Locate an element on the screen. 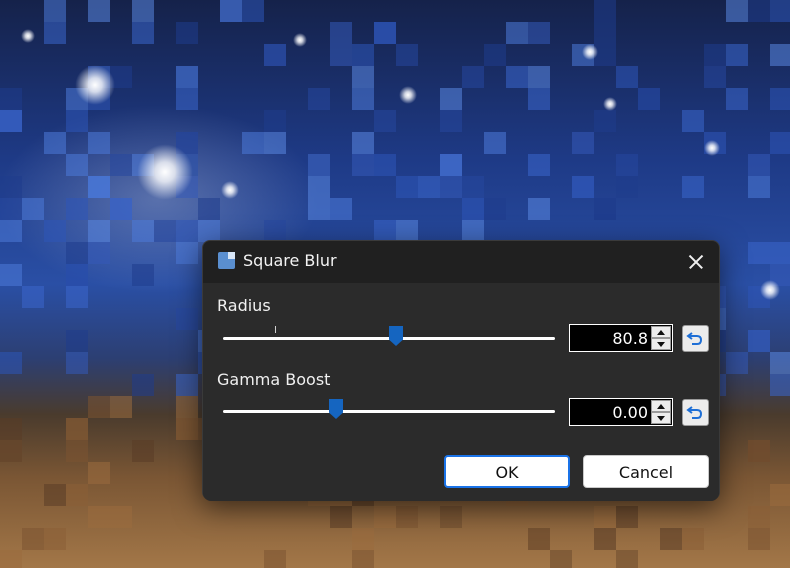 The image size is (790, 568). gamma-boost-label: Gamma Boost is located at coordinates (274, 379).